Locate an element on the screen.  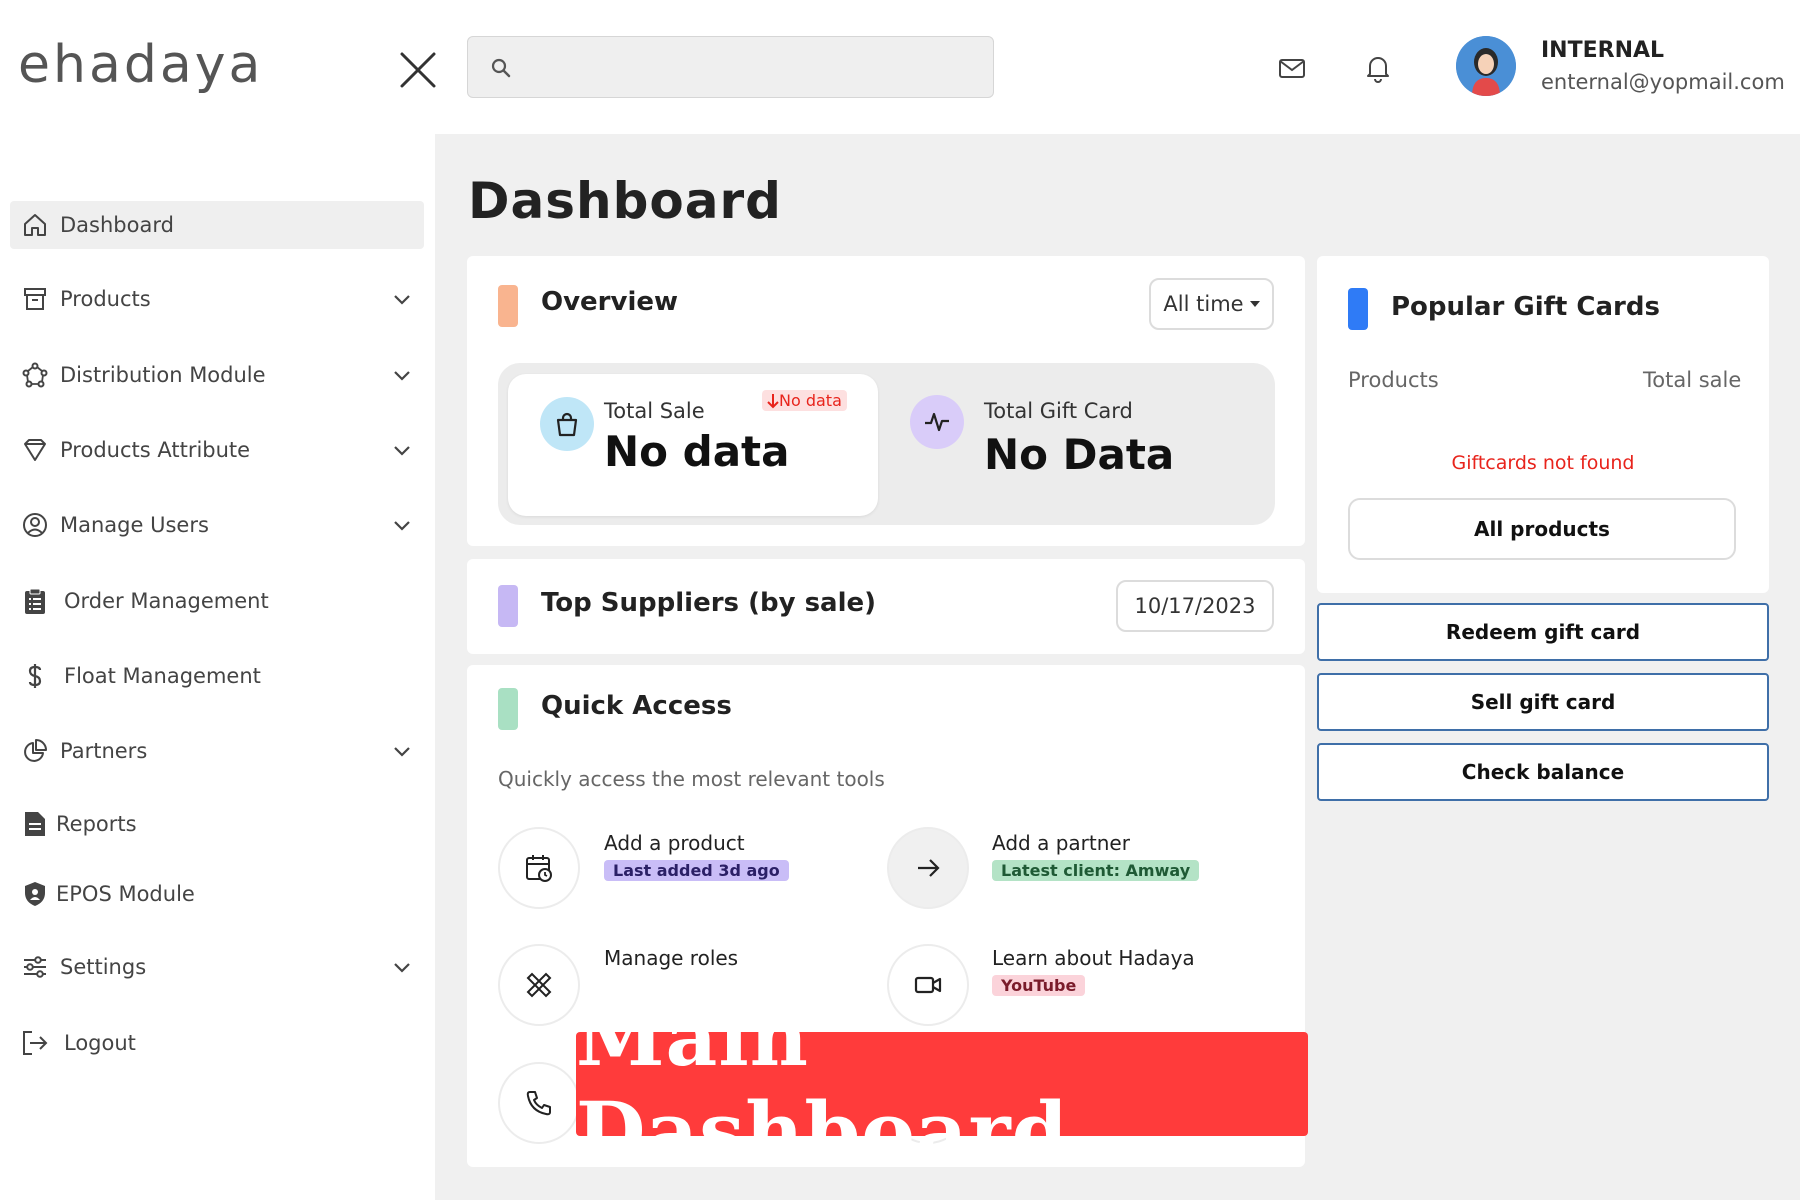
activity-icon is located at coordinates (937, 422).